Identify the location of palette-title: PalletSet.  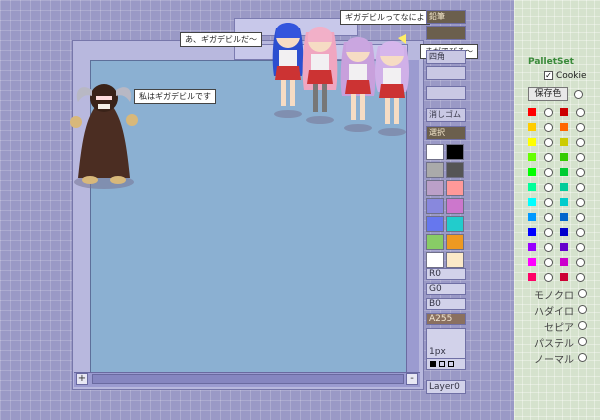
(551, 62).